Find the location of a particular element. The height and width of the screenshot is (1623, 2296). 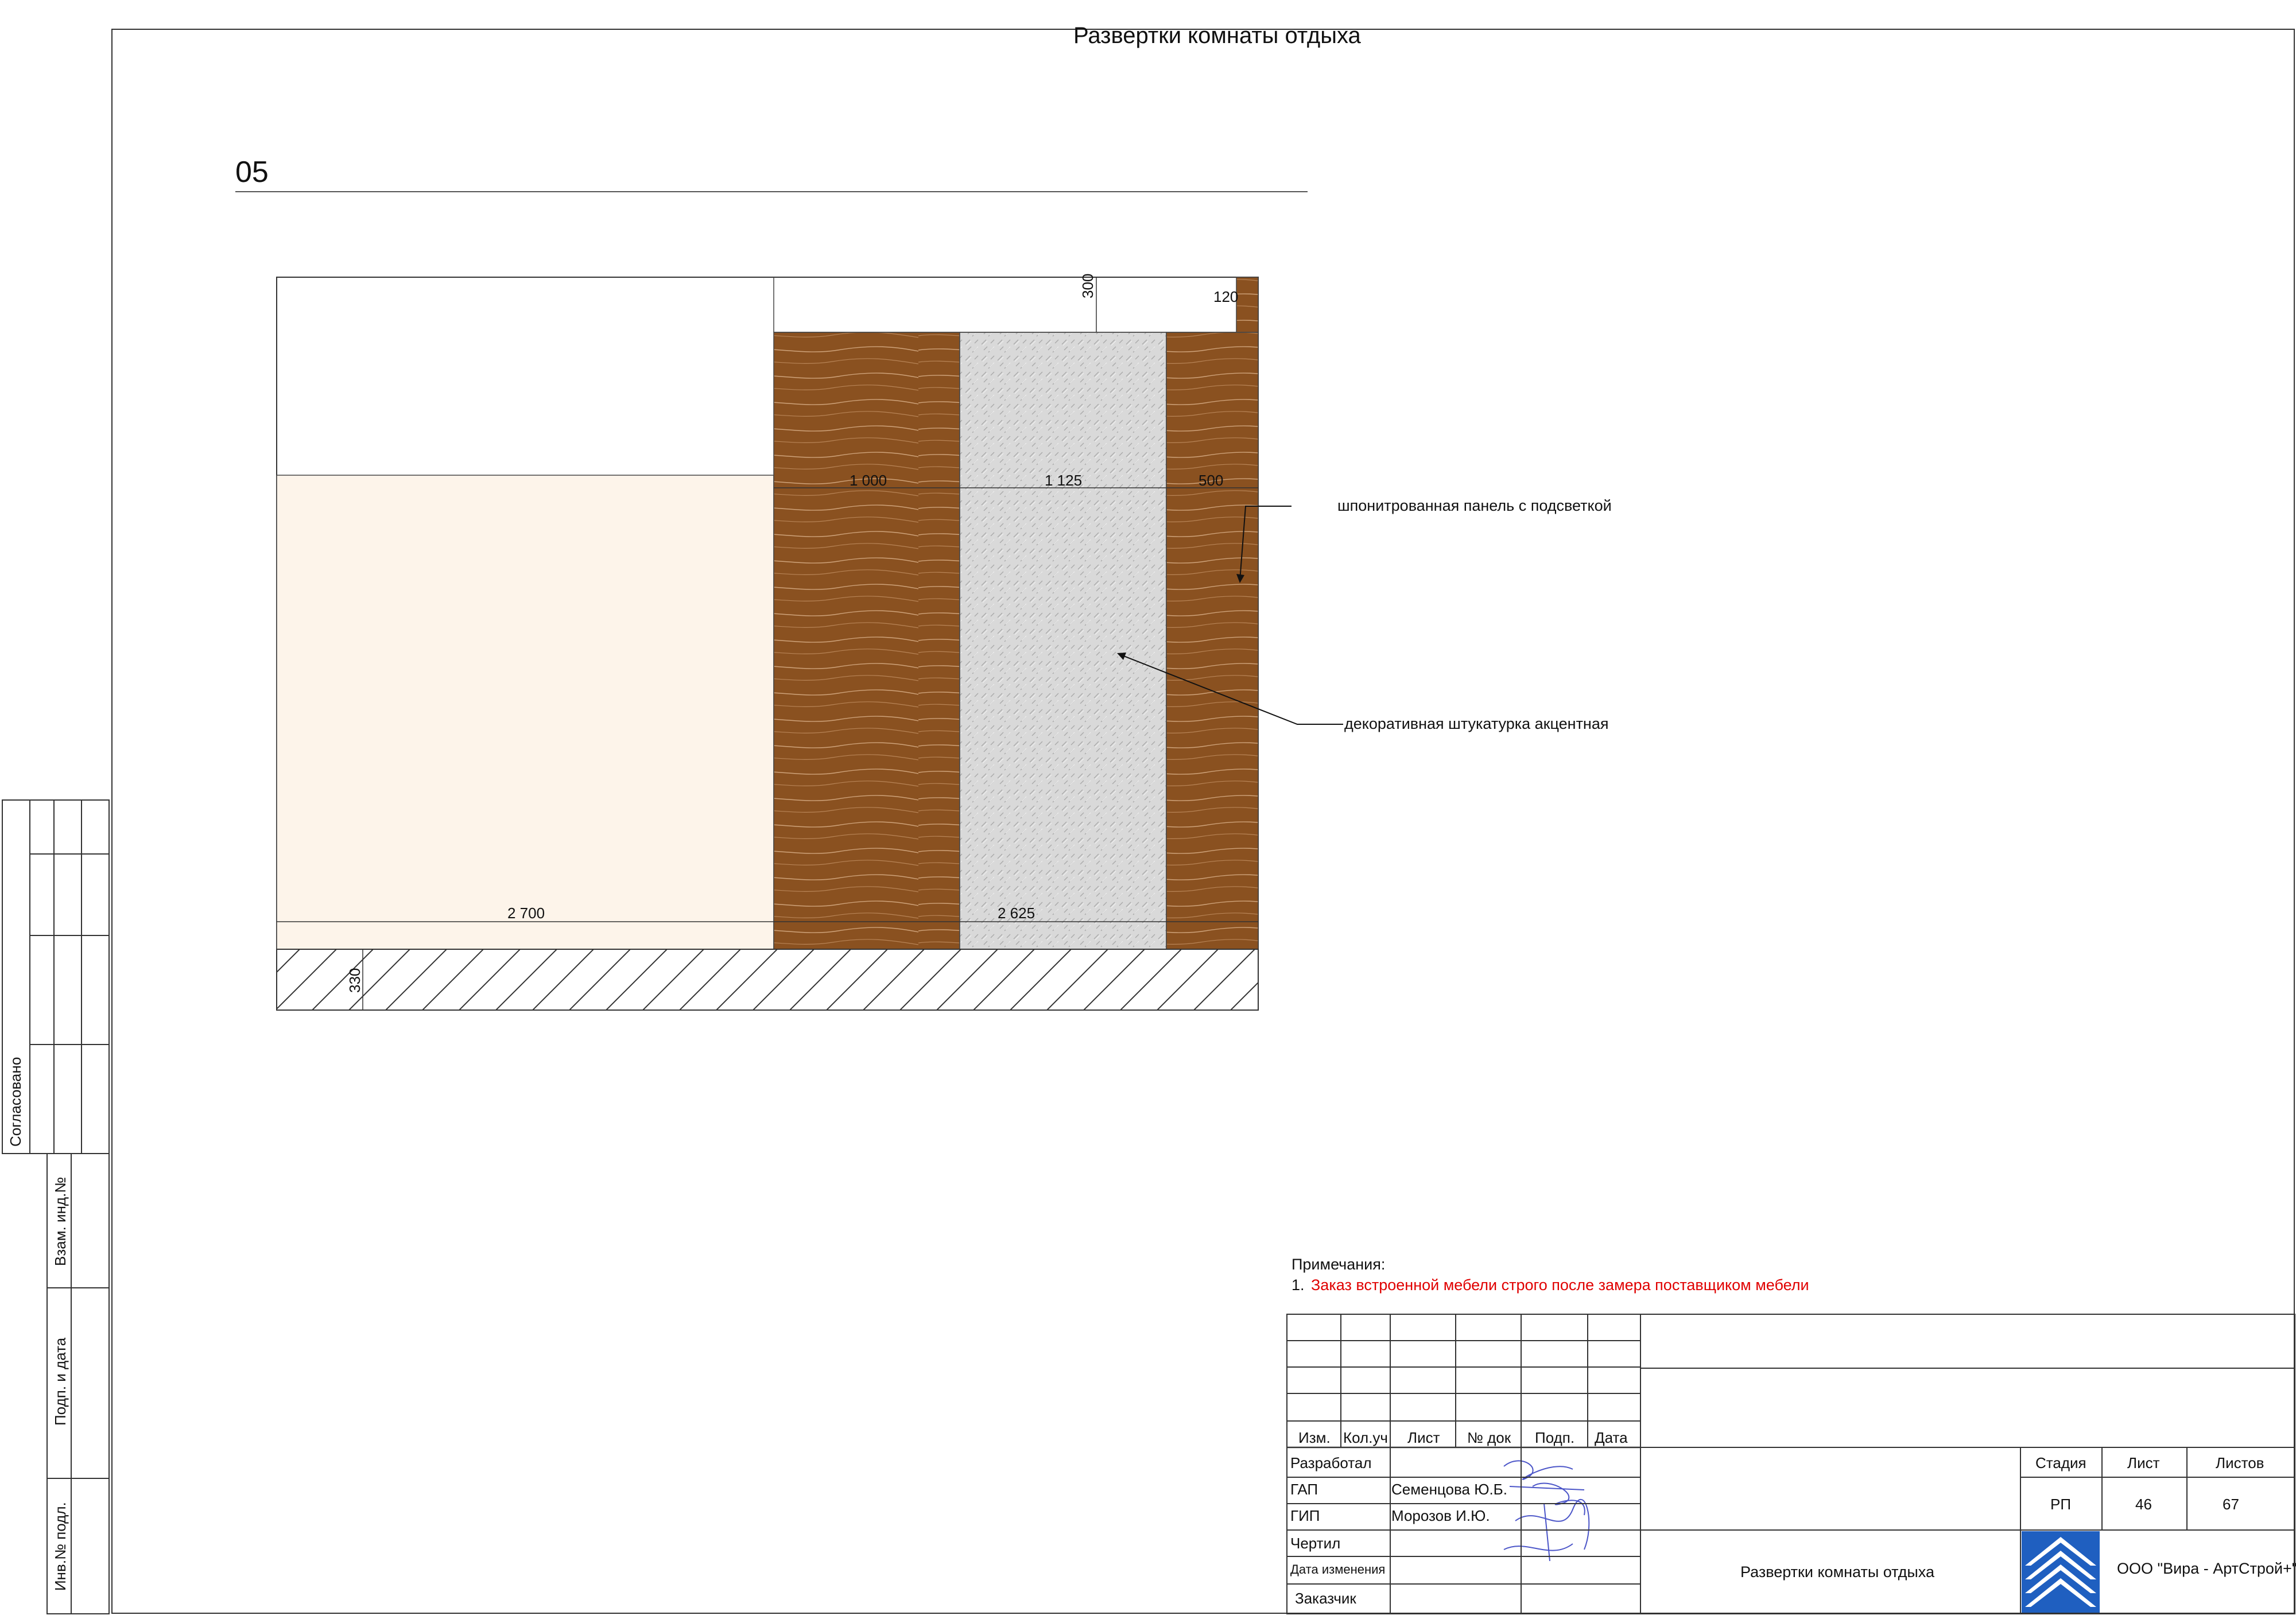

tb-role-drafter: Чертил is located at coordinates (1315, 1543).